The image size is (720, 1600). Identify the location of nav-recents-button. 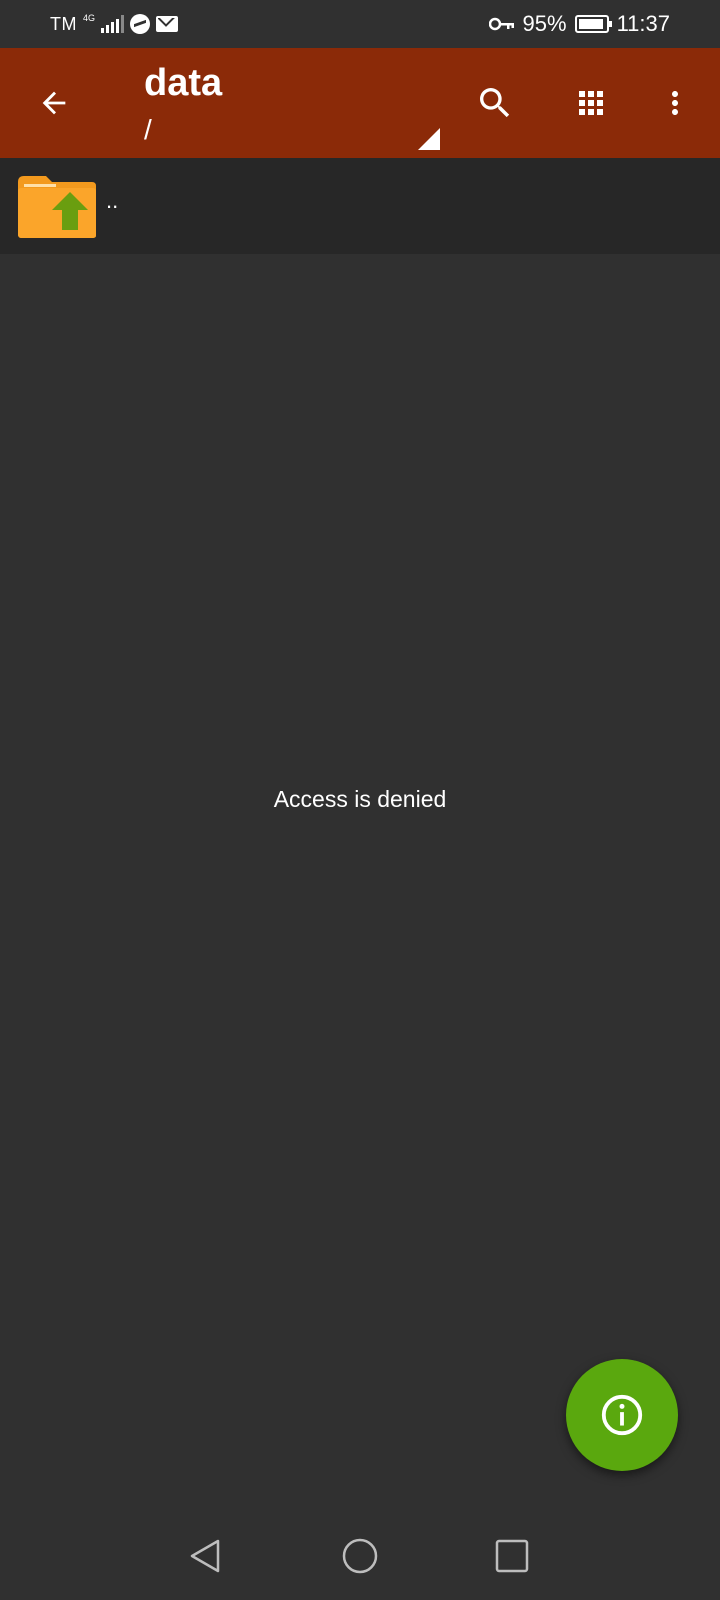
(512, 1556).